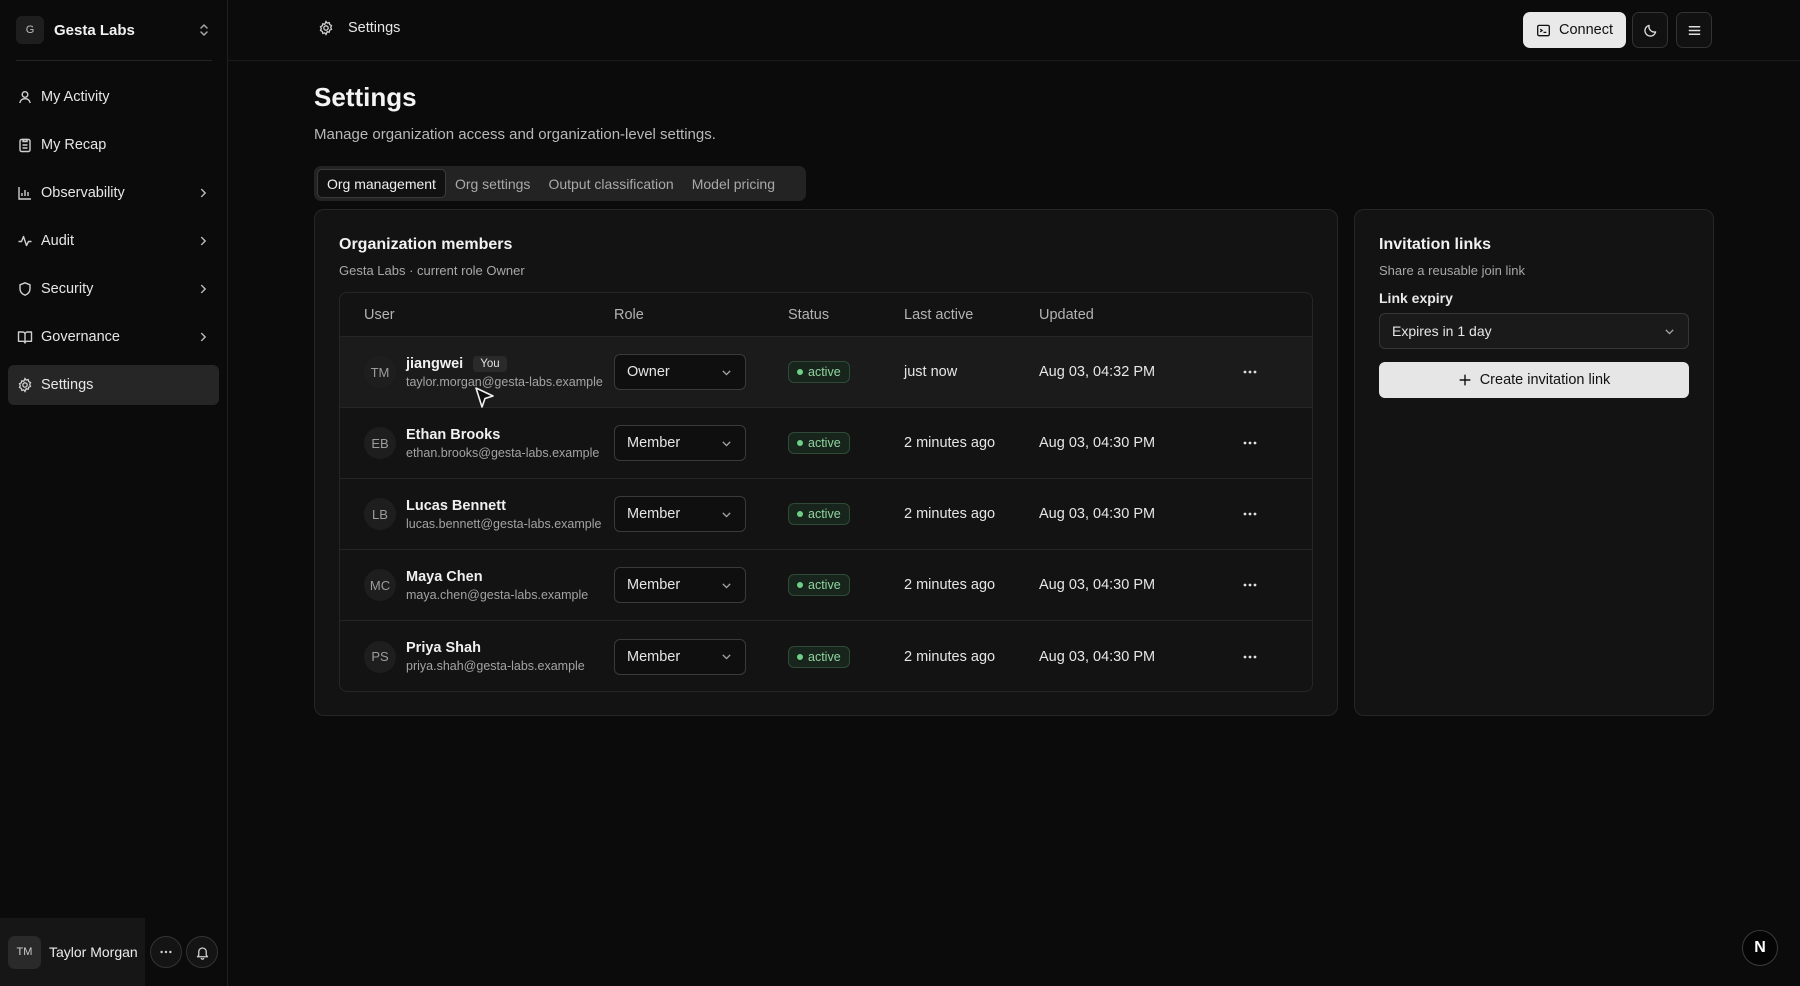 The image size is (1800, 986). I want to click on avatar: EB, so click(380, 443).